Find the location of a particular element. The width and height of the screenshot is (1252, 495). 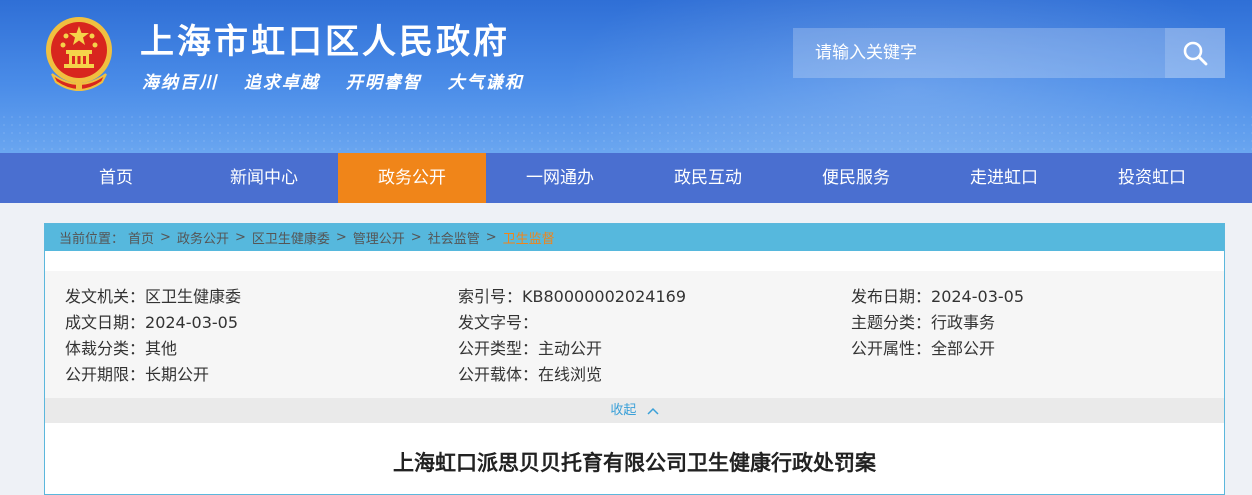

meta-openattr-value: 全部公开 is located at coordinates (963, 348).